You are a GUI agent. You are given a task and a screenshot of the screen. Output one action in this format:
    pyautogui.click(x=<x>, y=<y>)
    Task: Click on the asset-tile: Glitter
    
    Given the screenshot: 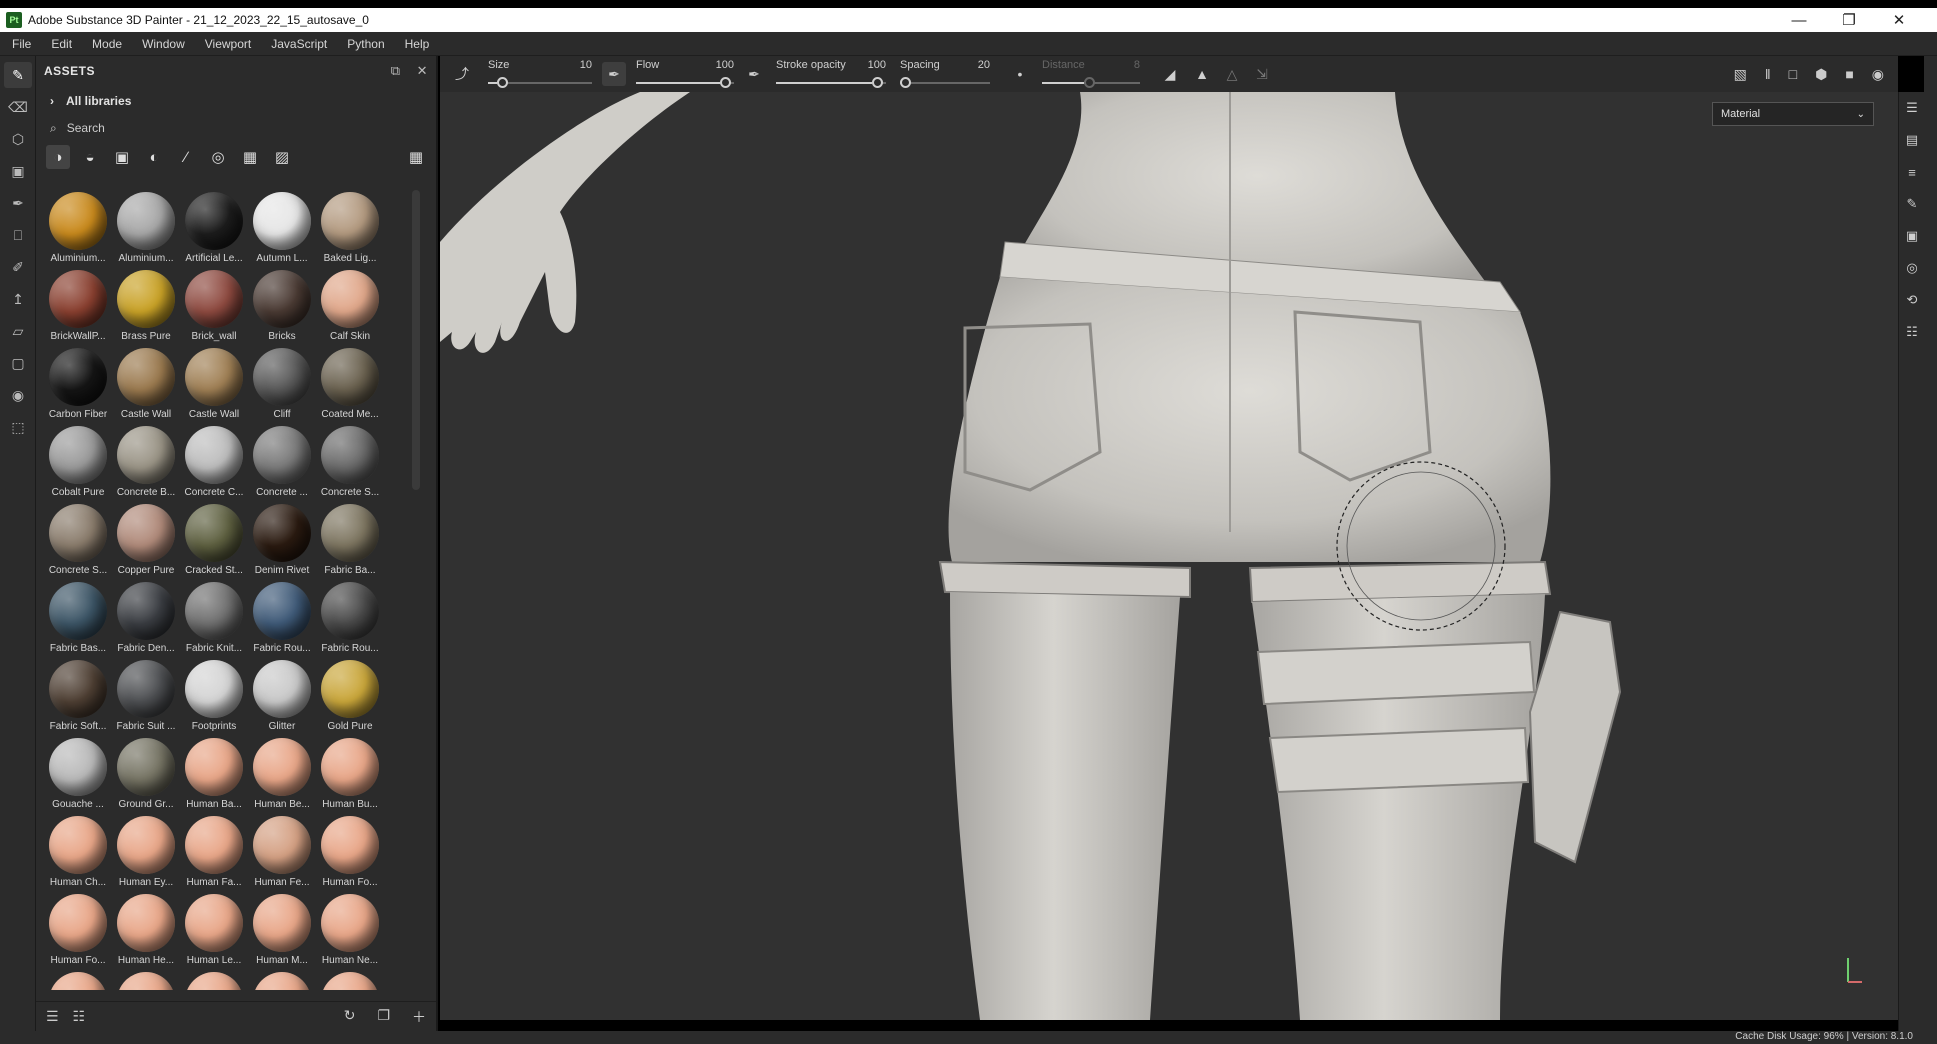 What is the action you would take?
    pyautogui.click(x=282, y=697)
    